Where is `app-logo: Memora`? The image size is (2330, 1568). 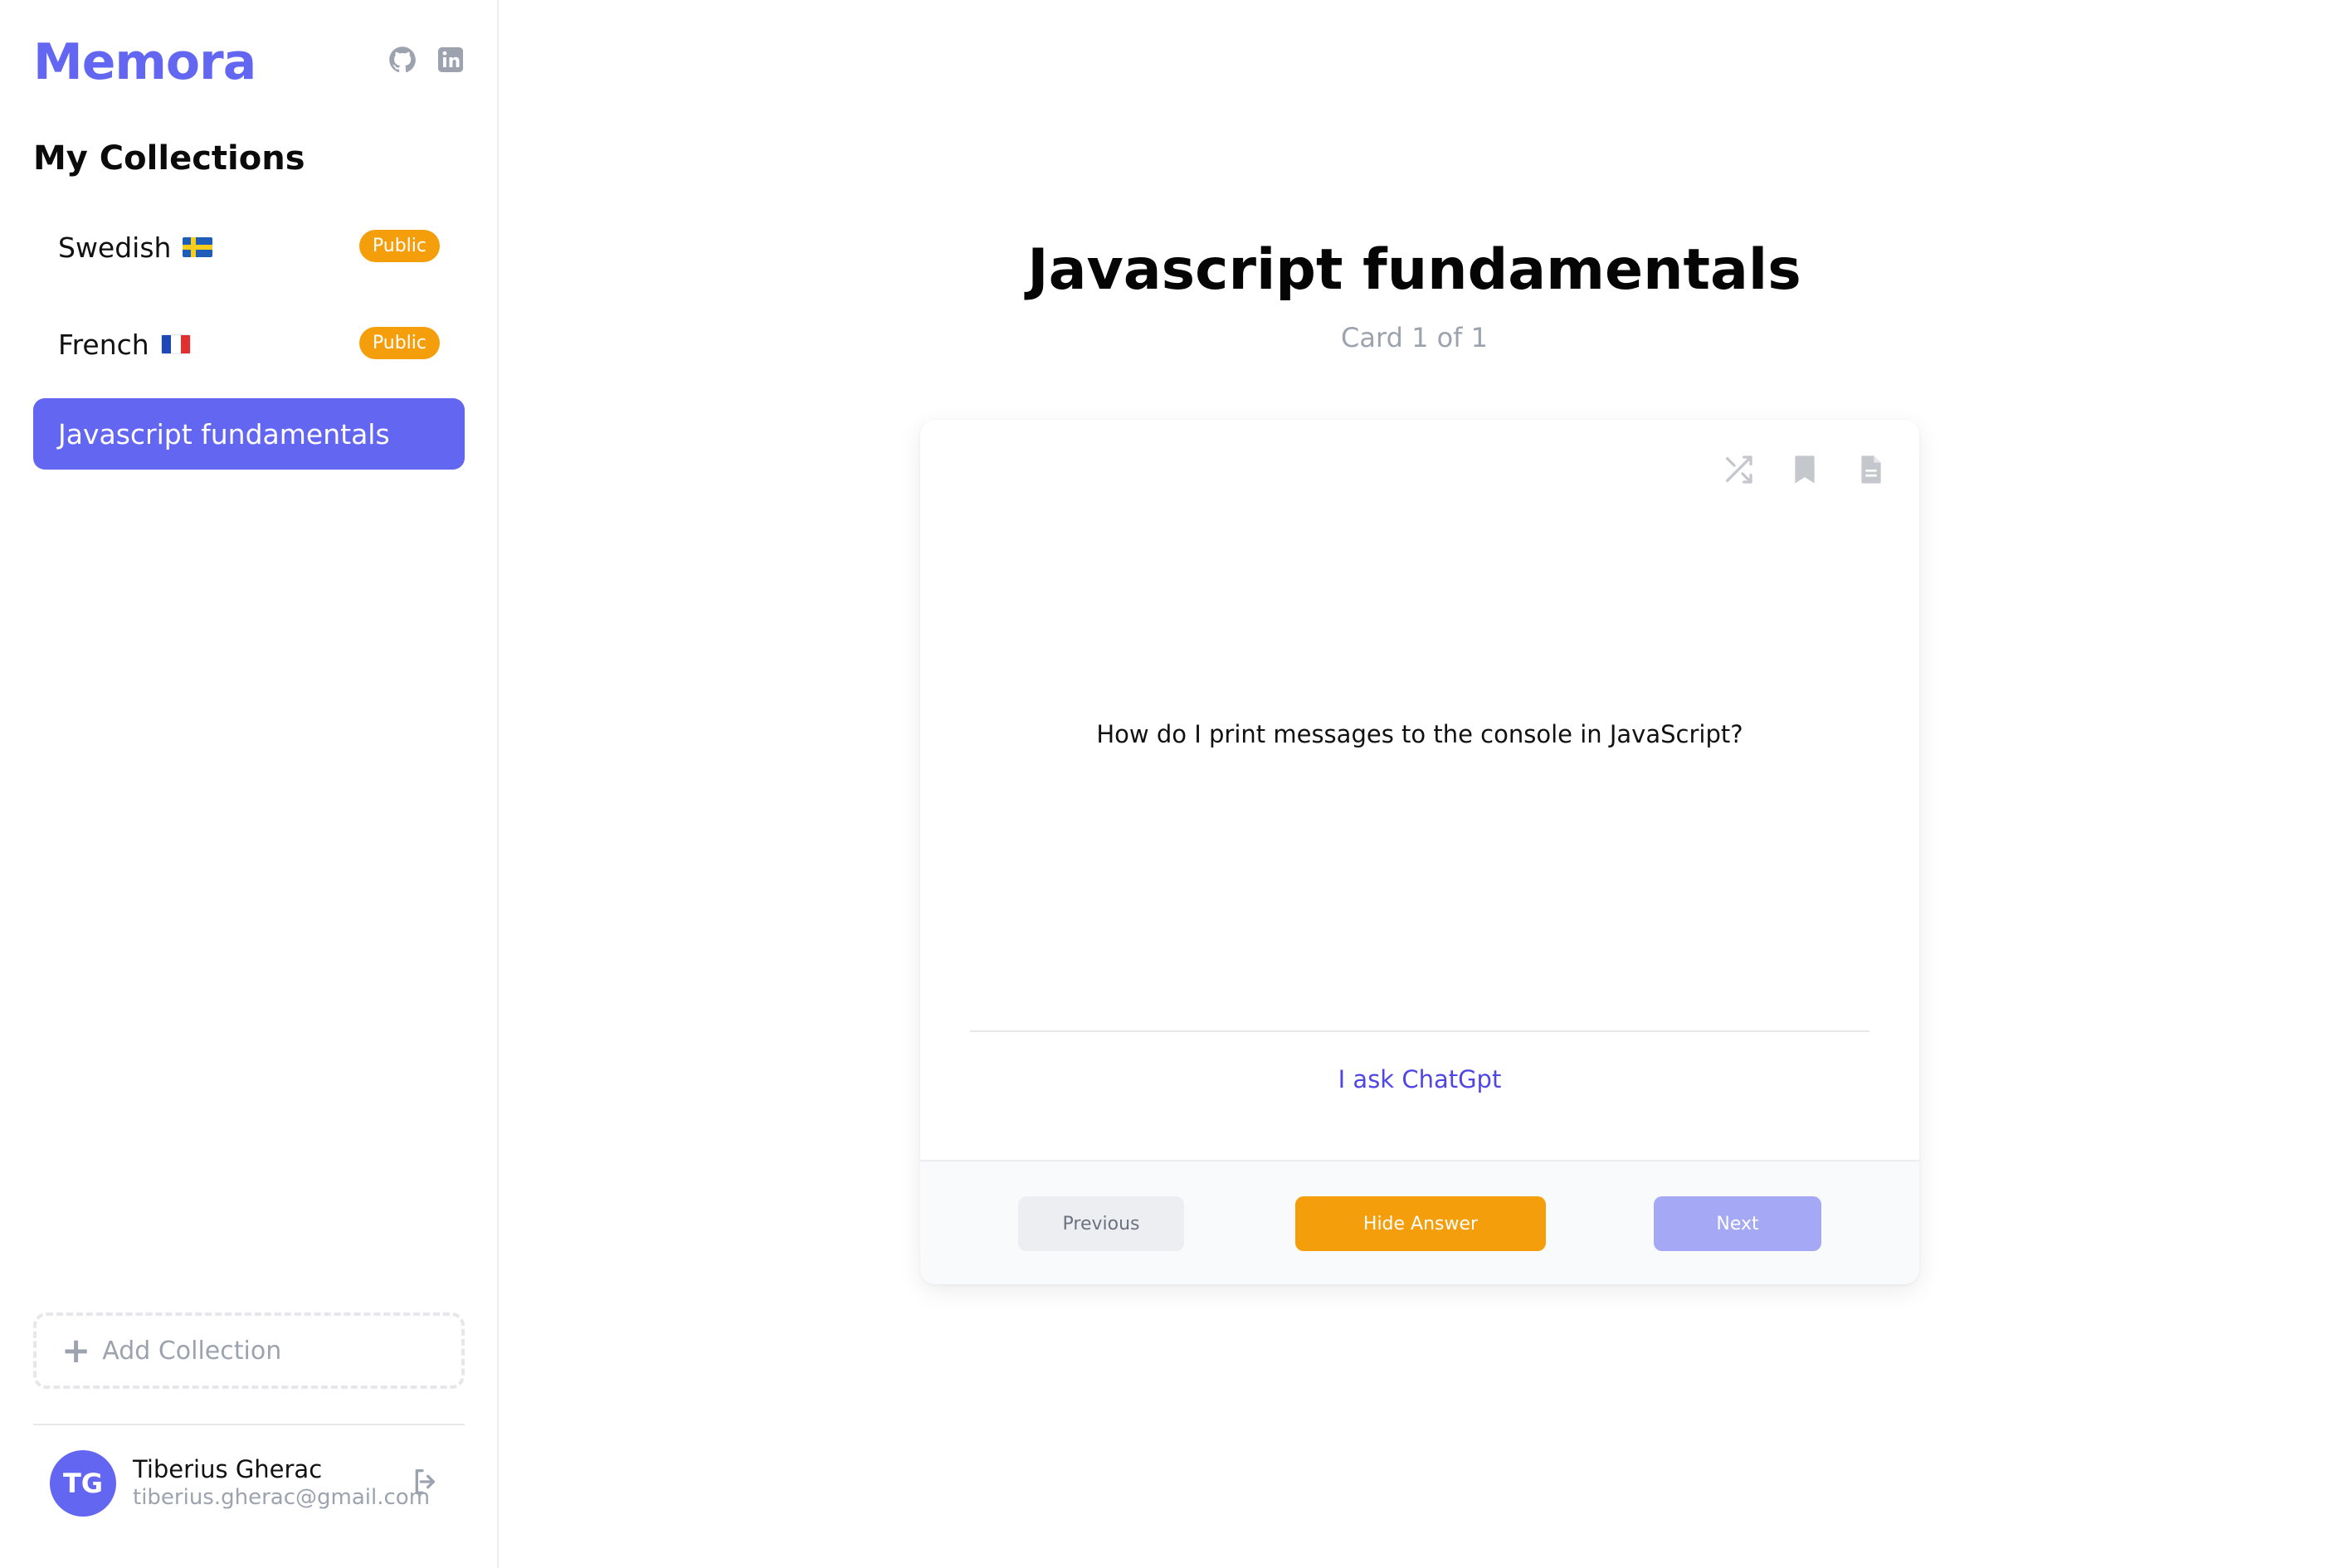
app-logo: Memora is located at coordinates (144, 62).